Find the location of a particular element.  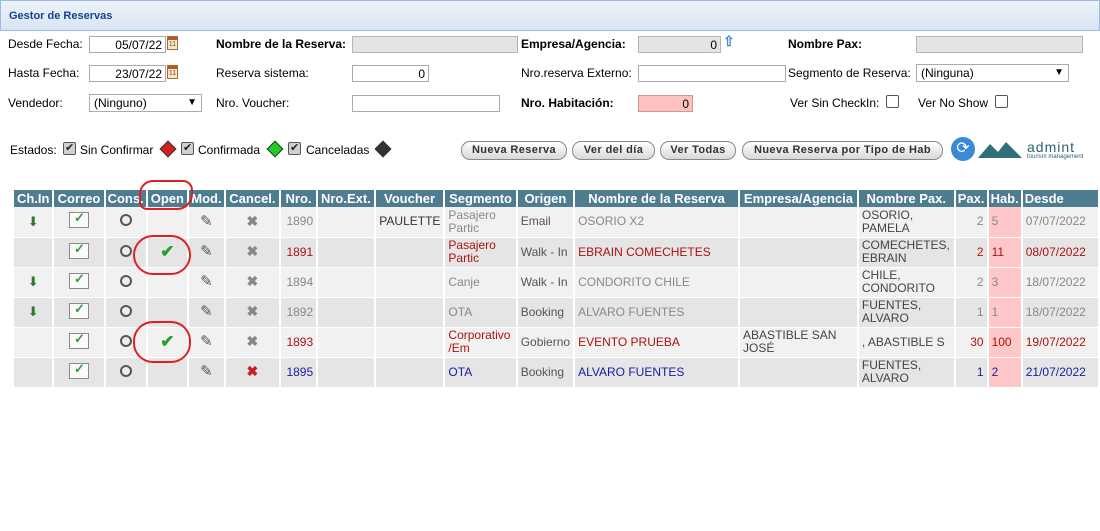

nro-voucher-input is located at coordinates (426, 103).